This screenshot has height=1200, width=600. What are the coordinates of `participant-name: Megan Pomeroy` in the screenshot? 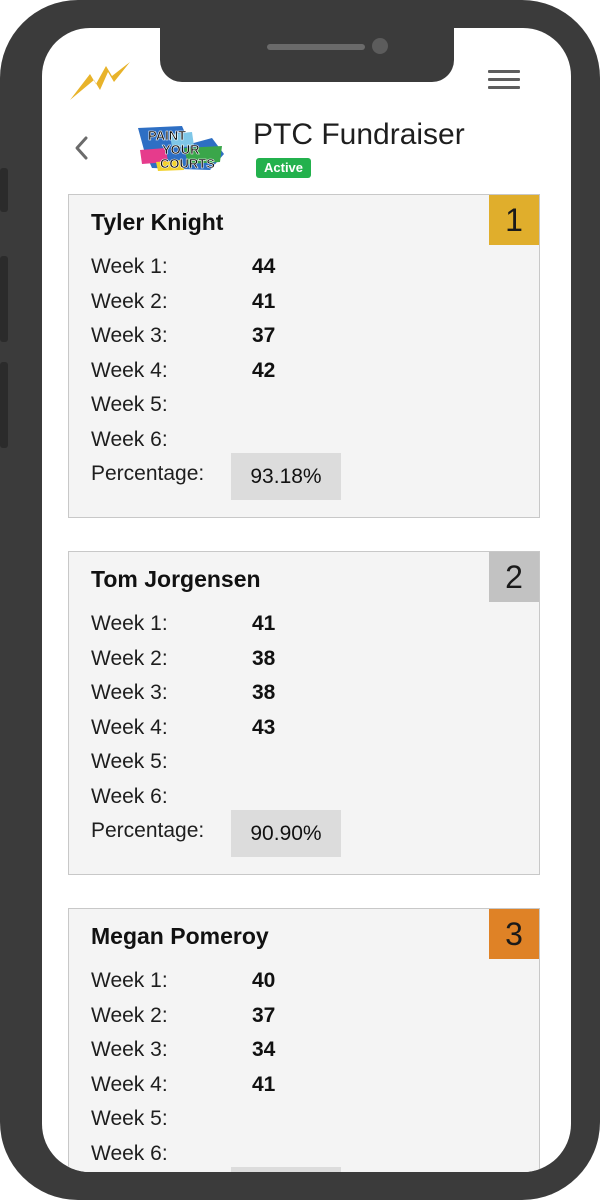 It's located at (180, 936).